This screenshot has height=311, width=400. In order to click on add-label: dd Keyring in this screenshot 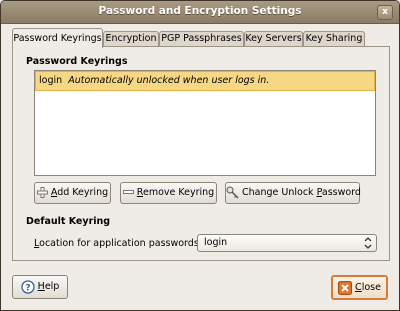, I will do `click(83, 192)`.